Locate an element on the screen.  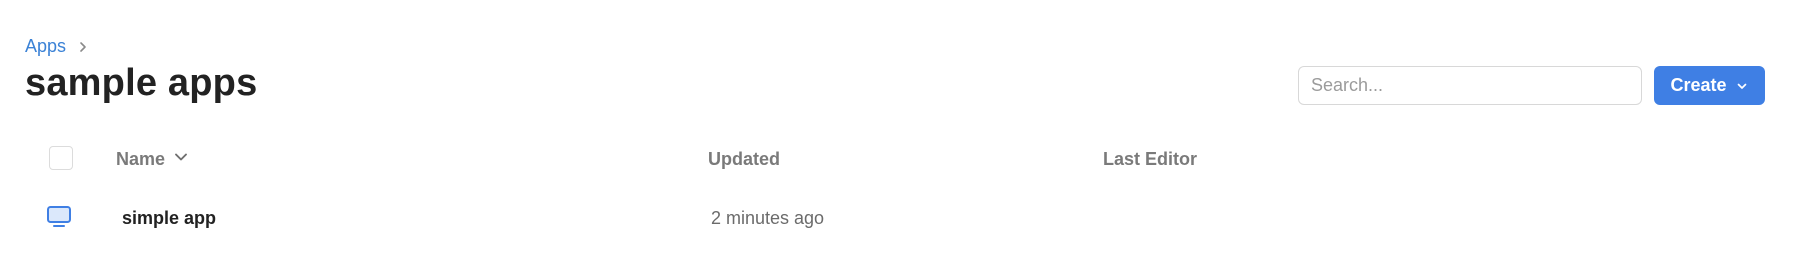
table-header: Name Updated Last Editor is located at coordinates (900, 160).